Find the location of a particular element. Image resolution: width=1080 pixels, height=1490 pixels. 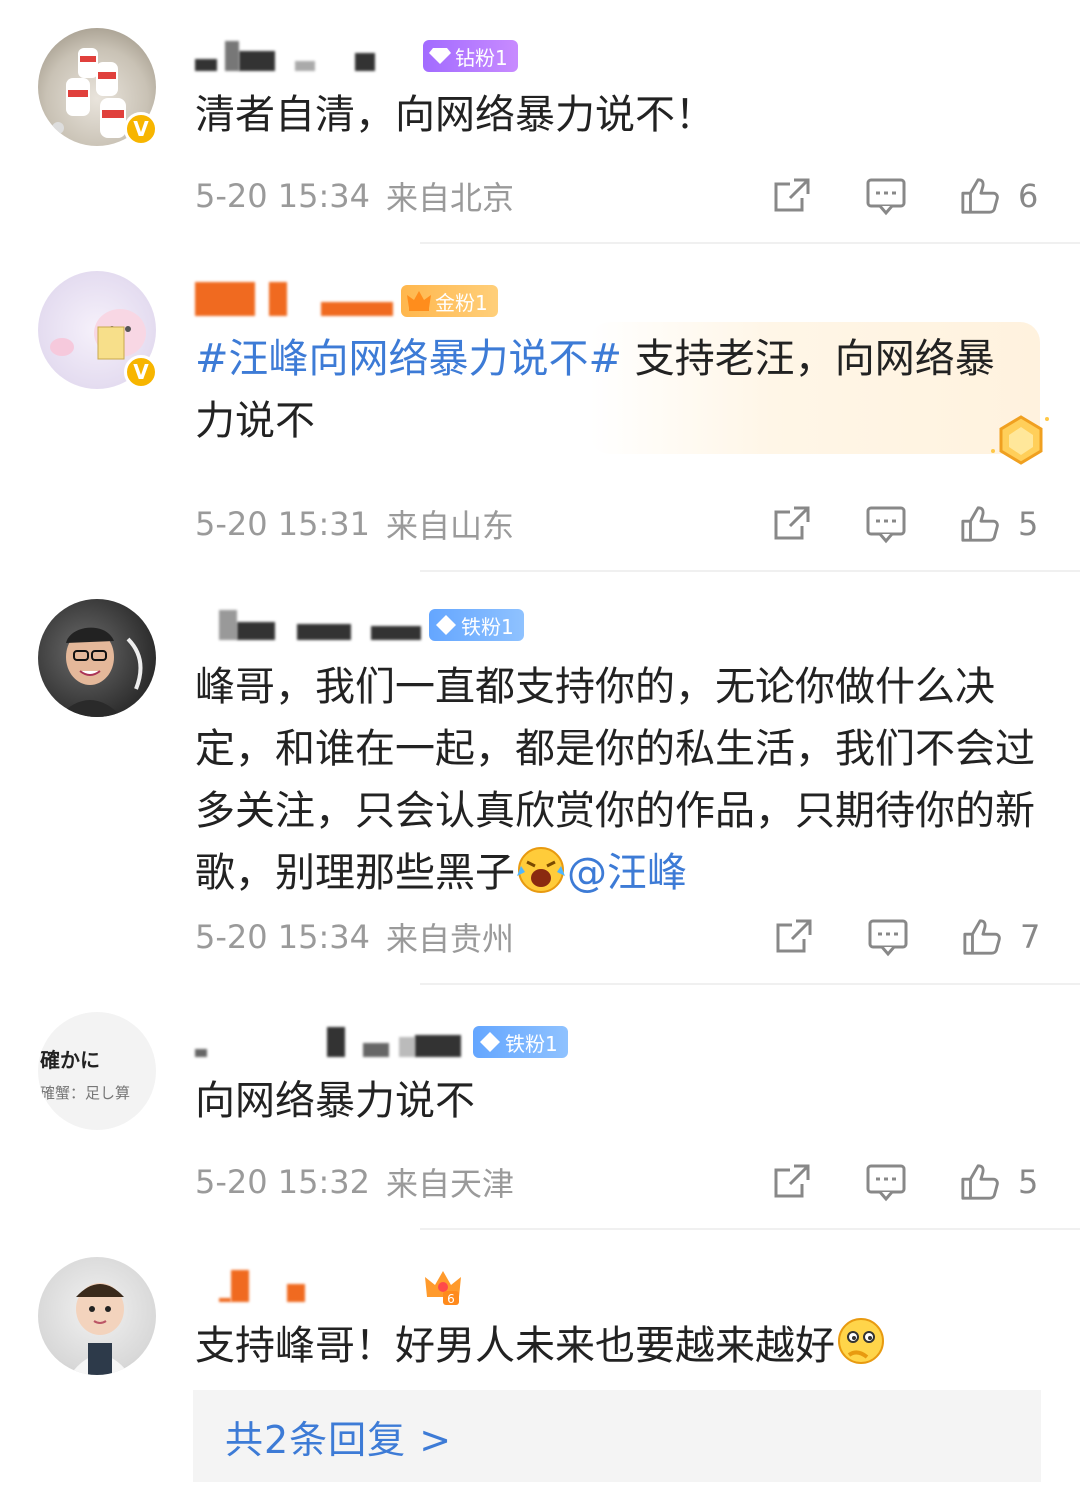

view-replies-label: 共2条回复 > is located at coordinates (339, 1439).